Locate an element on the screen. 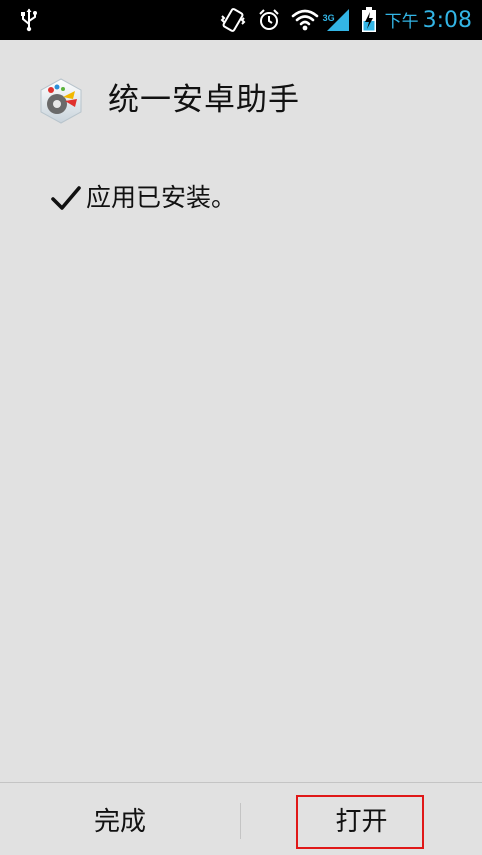  open-button: 打开 is located at coordinates (361, 819).